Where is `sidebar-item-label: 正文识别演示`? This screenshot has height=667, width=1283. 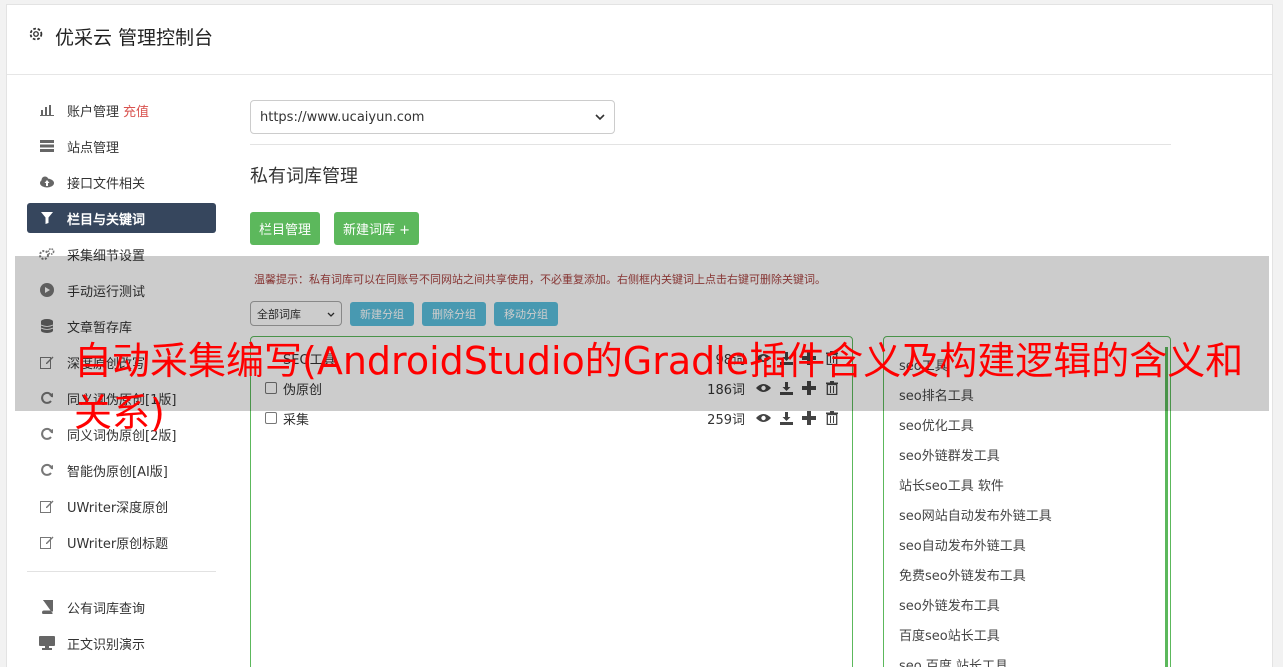 sidebar-item-label: 正文识别演示 is located at coordinates (106, 645).